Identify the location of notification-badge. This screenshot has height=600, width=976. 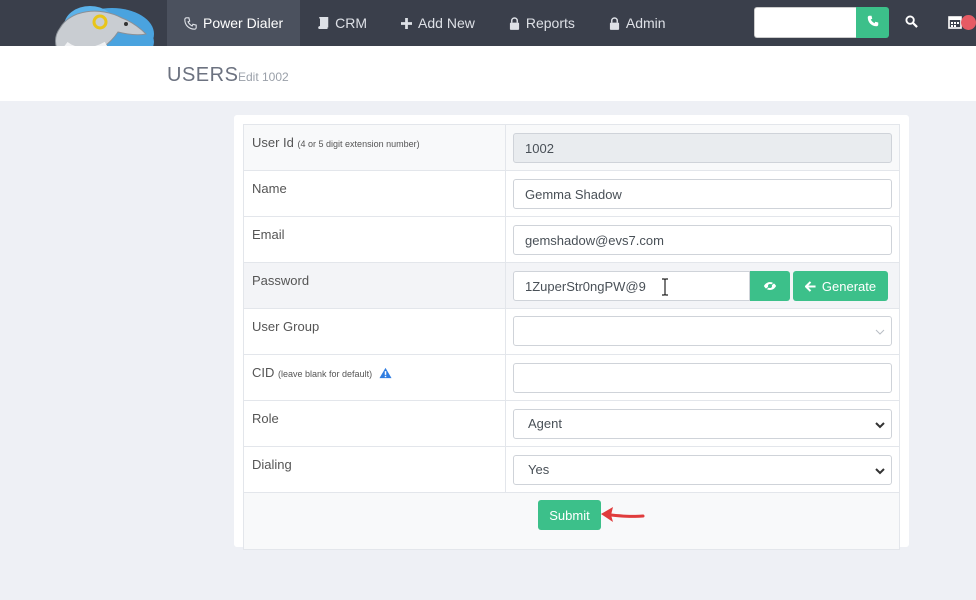
(968, 22).